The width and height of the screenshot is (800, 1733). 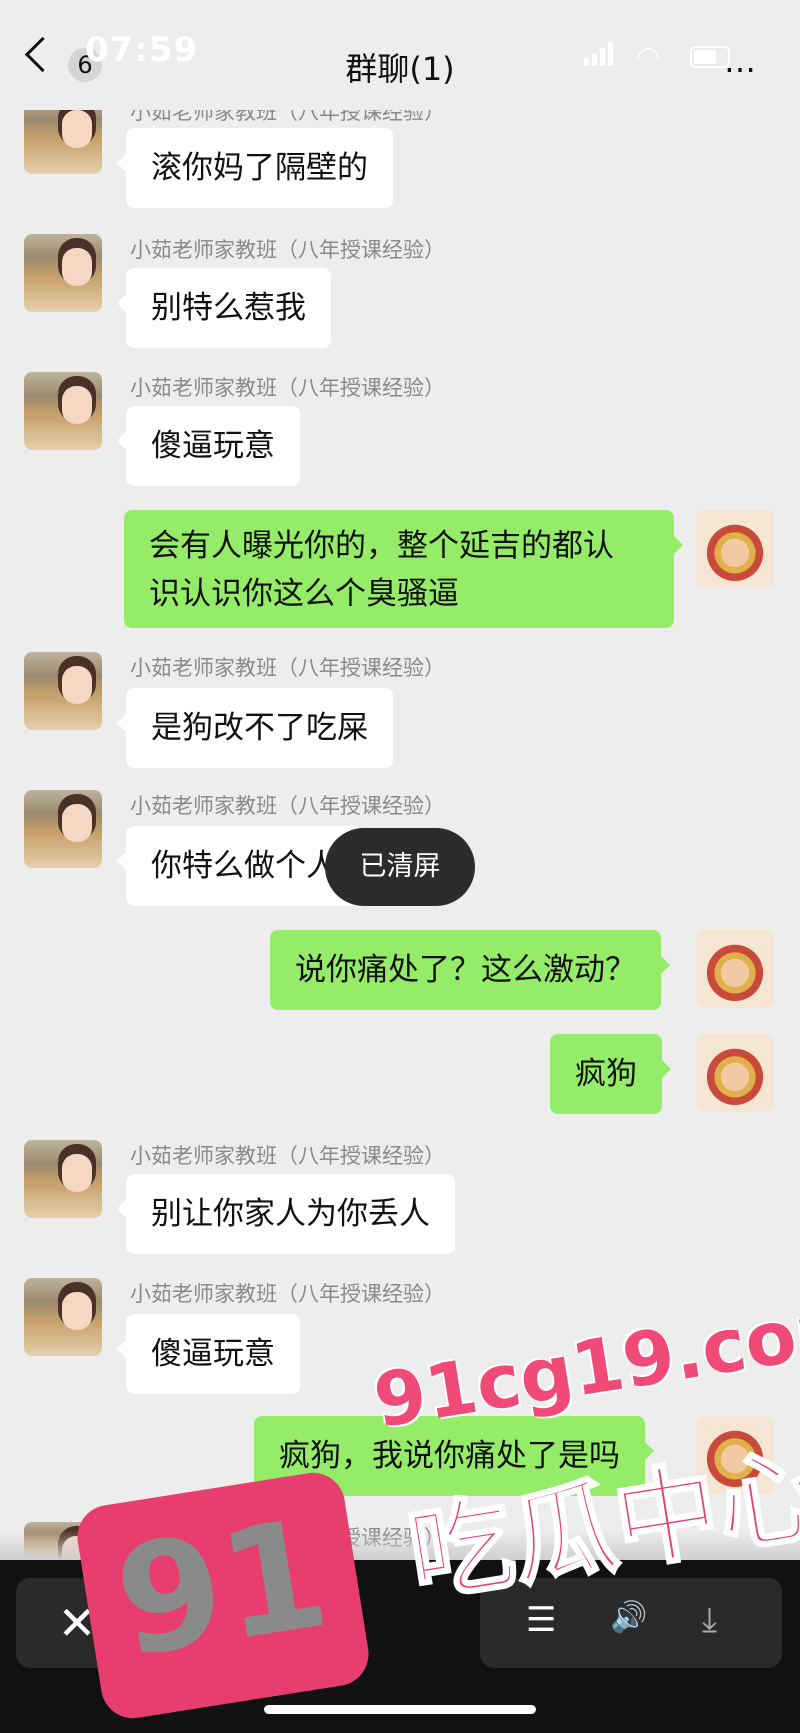 I want to click on message-bubble-self: 会有人曝光你的，整个延吉的都认 识认识你这么个臭骚逼, so click(x=403, y=569).